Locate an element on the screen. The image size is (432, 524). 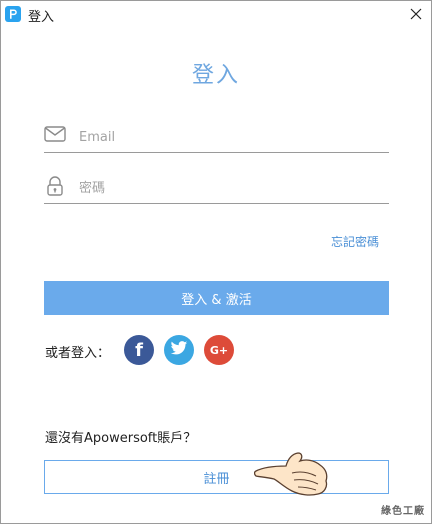
register-button: 註冊 is located at coordinates (216, 477).